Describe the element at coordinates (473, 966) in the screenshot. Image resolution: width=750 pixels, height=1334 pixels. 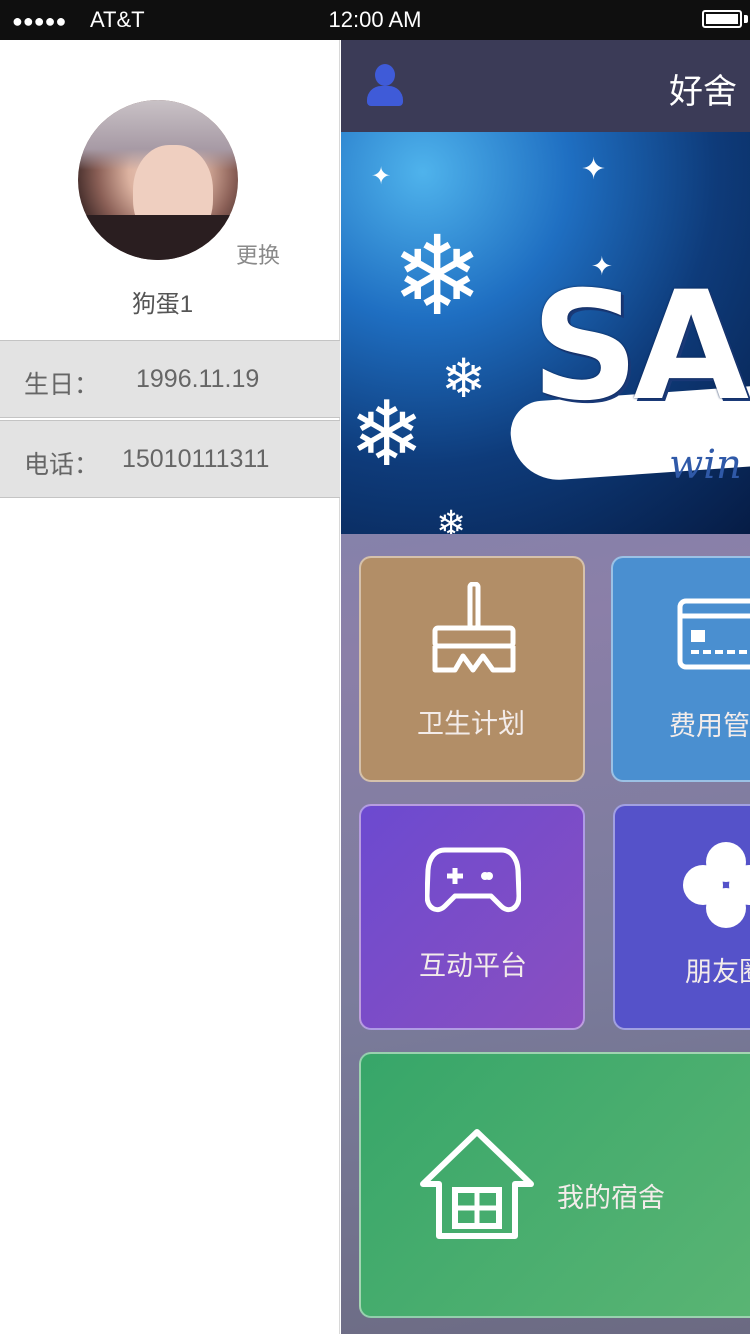
I see `tile-label: 互动平台` at that location.